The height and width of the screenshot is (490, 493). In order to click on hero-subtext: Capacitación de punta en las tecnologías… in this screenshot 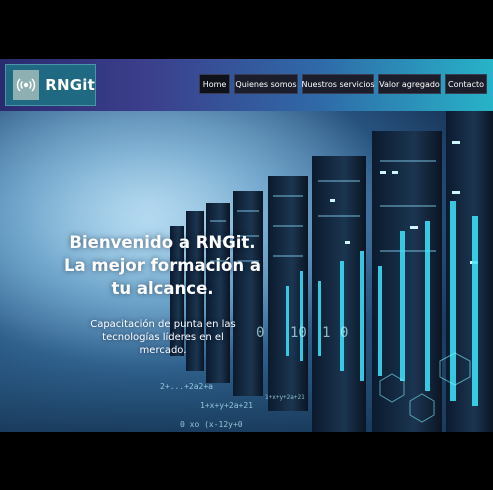, I will do `click(163, 337)`.